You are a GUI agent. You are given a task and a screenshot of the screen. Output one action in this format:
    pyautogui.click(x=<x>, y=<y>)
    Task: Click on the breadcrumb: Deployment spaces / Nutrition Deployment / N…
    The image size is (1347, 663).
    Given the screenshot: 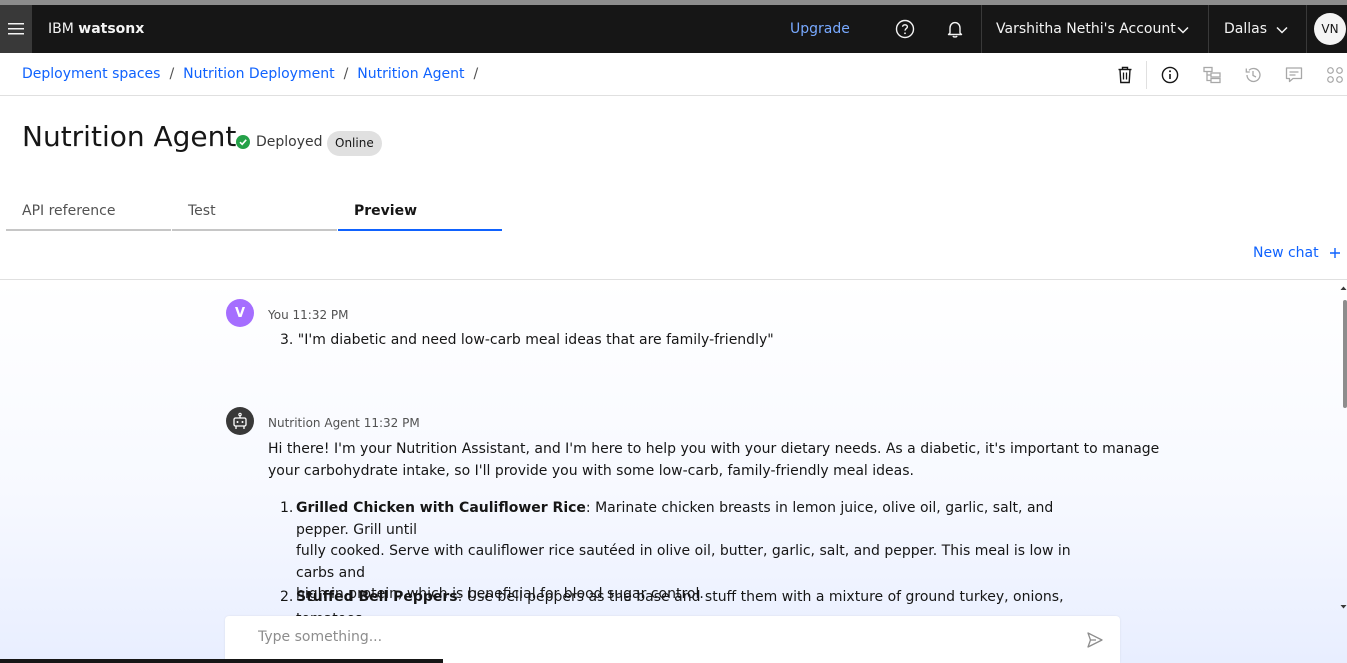 What is the action you would take?
    pyautogui.click(x=254, y=74)
    